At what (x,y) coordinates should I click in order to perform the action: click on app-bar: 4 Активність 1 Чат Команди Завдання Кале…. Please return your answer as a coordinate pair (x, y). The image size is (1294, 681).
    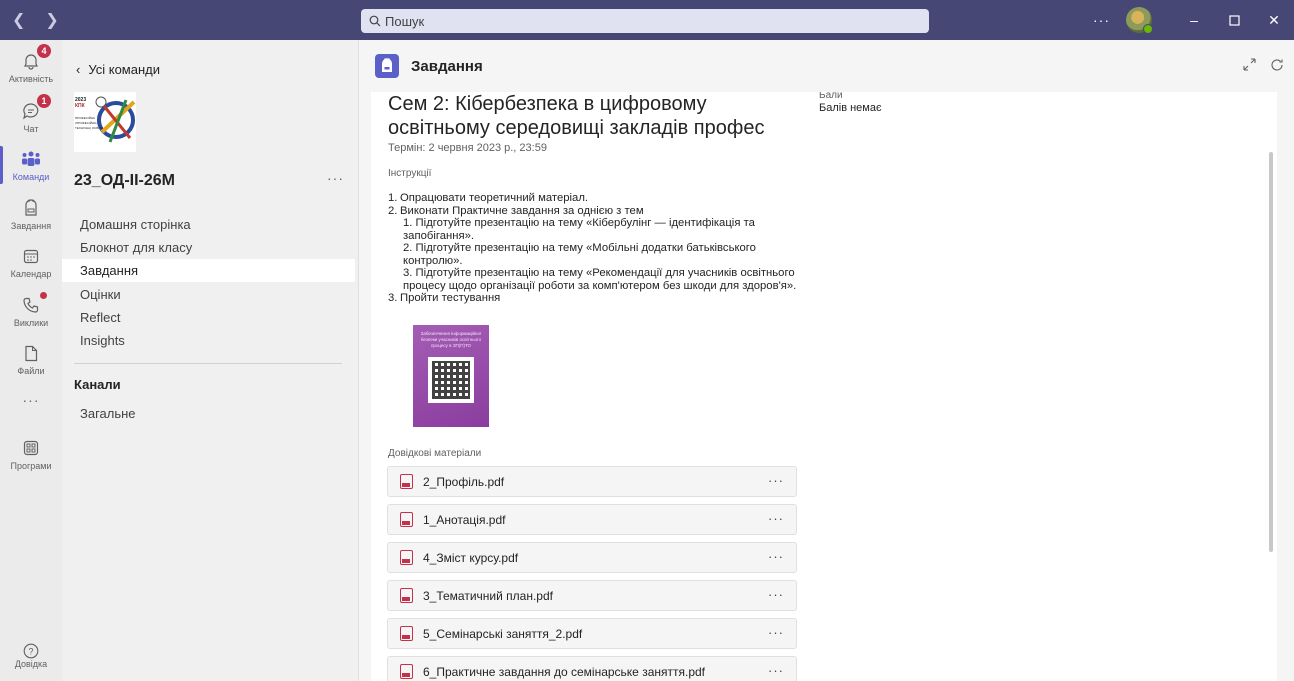
    Looking at the image, I should click on (31, 360).